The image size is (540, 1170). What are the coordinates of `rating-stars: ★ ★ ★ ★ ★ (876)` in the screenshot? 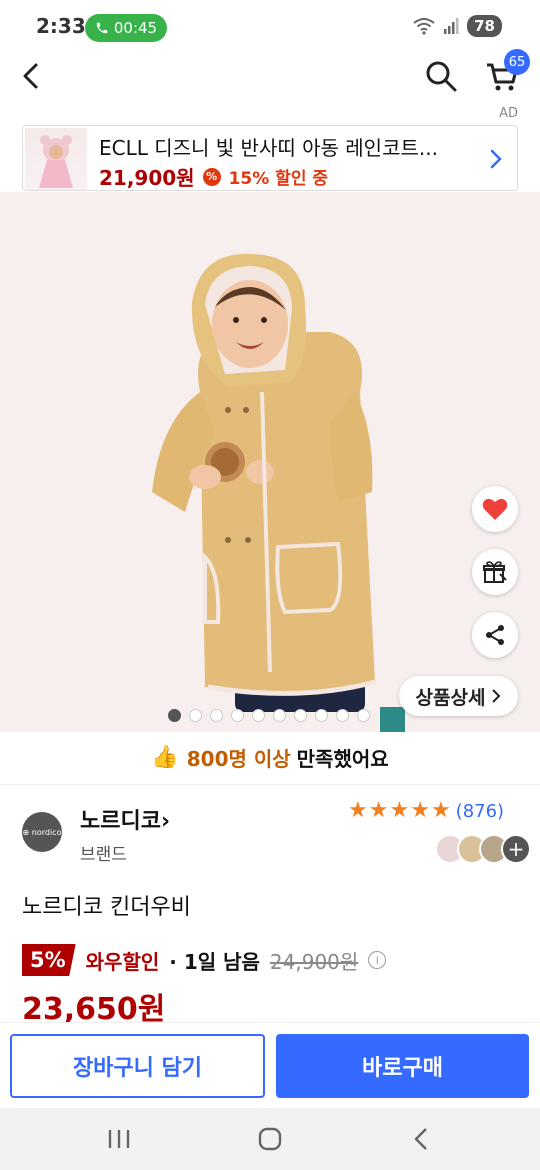 It's located at (426, 811).